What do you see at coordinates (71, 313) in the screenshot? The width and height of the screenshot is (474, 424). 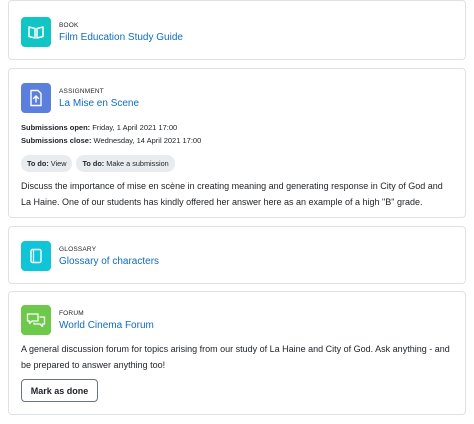 I see `activity-type-label: FORUM` at bounding box center [71, 313].